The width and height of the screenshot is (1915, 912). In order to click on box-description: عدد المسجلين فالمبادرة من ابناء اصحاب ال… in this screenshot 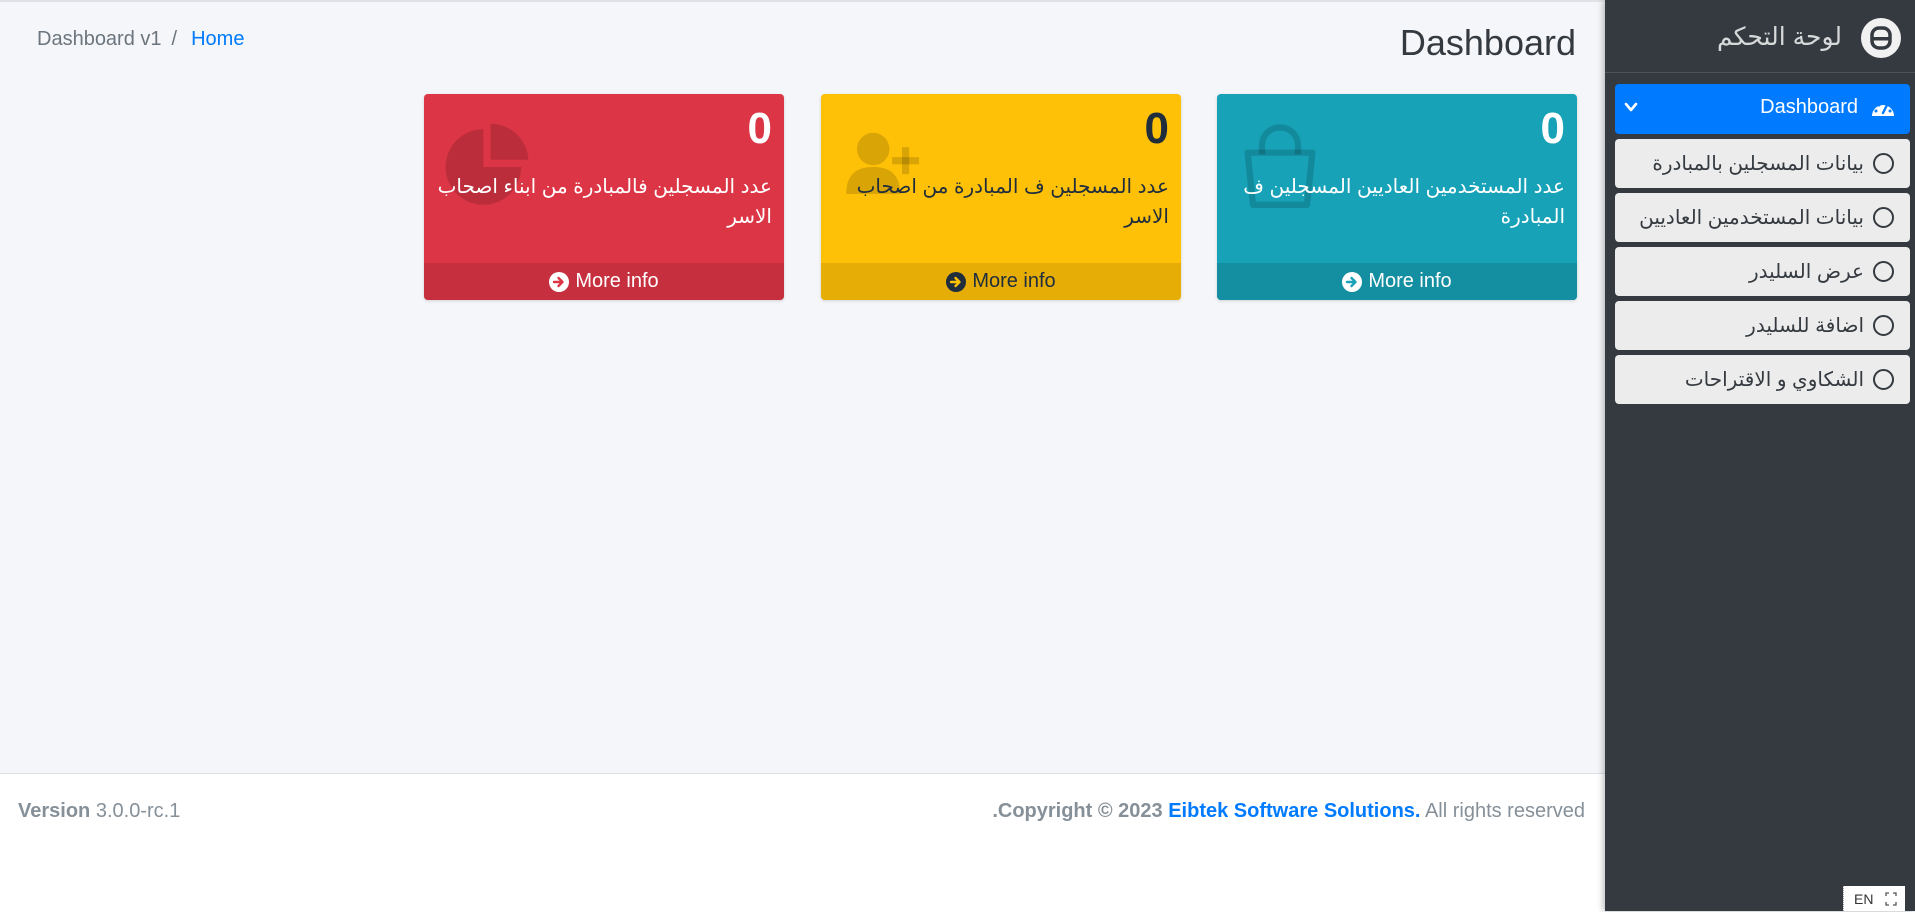, I will do `click(604, 202)`.